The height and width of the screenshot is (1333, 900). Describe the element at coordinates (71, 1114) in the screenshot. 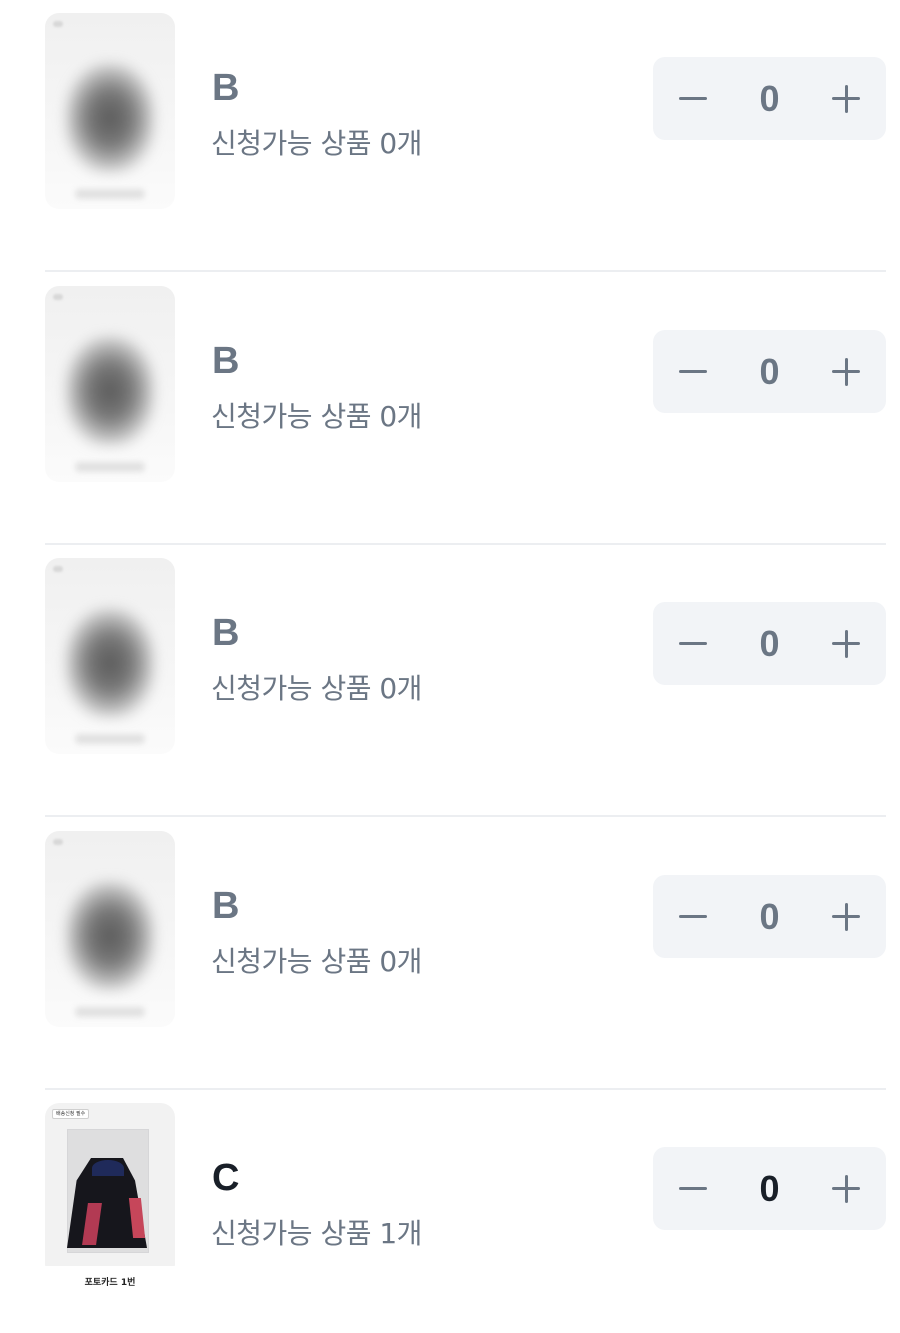

I see `photo-tag: 배송신청 필수` at that location.